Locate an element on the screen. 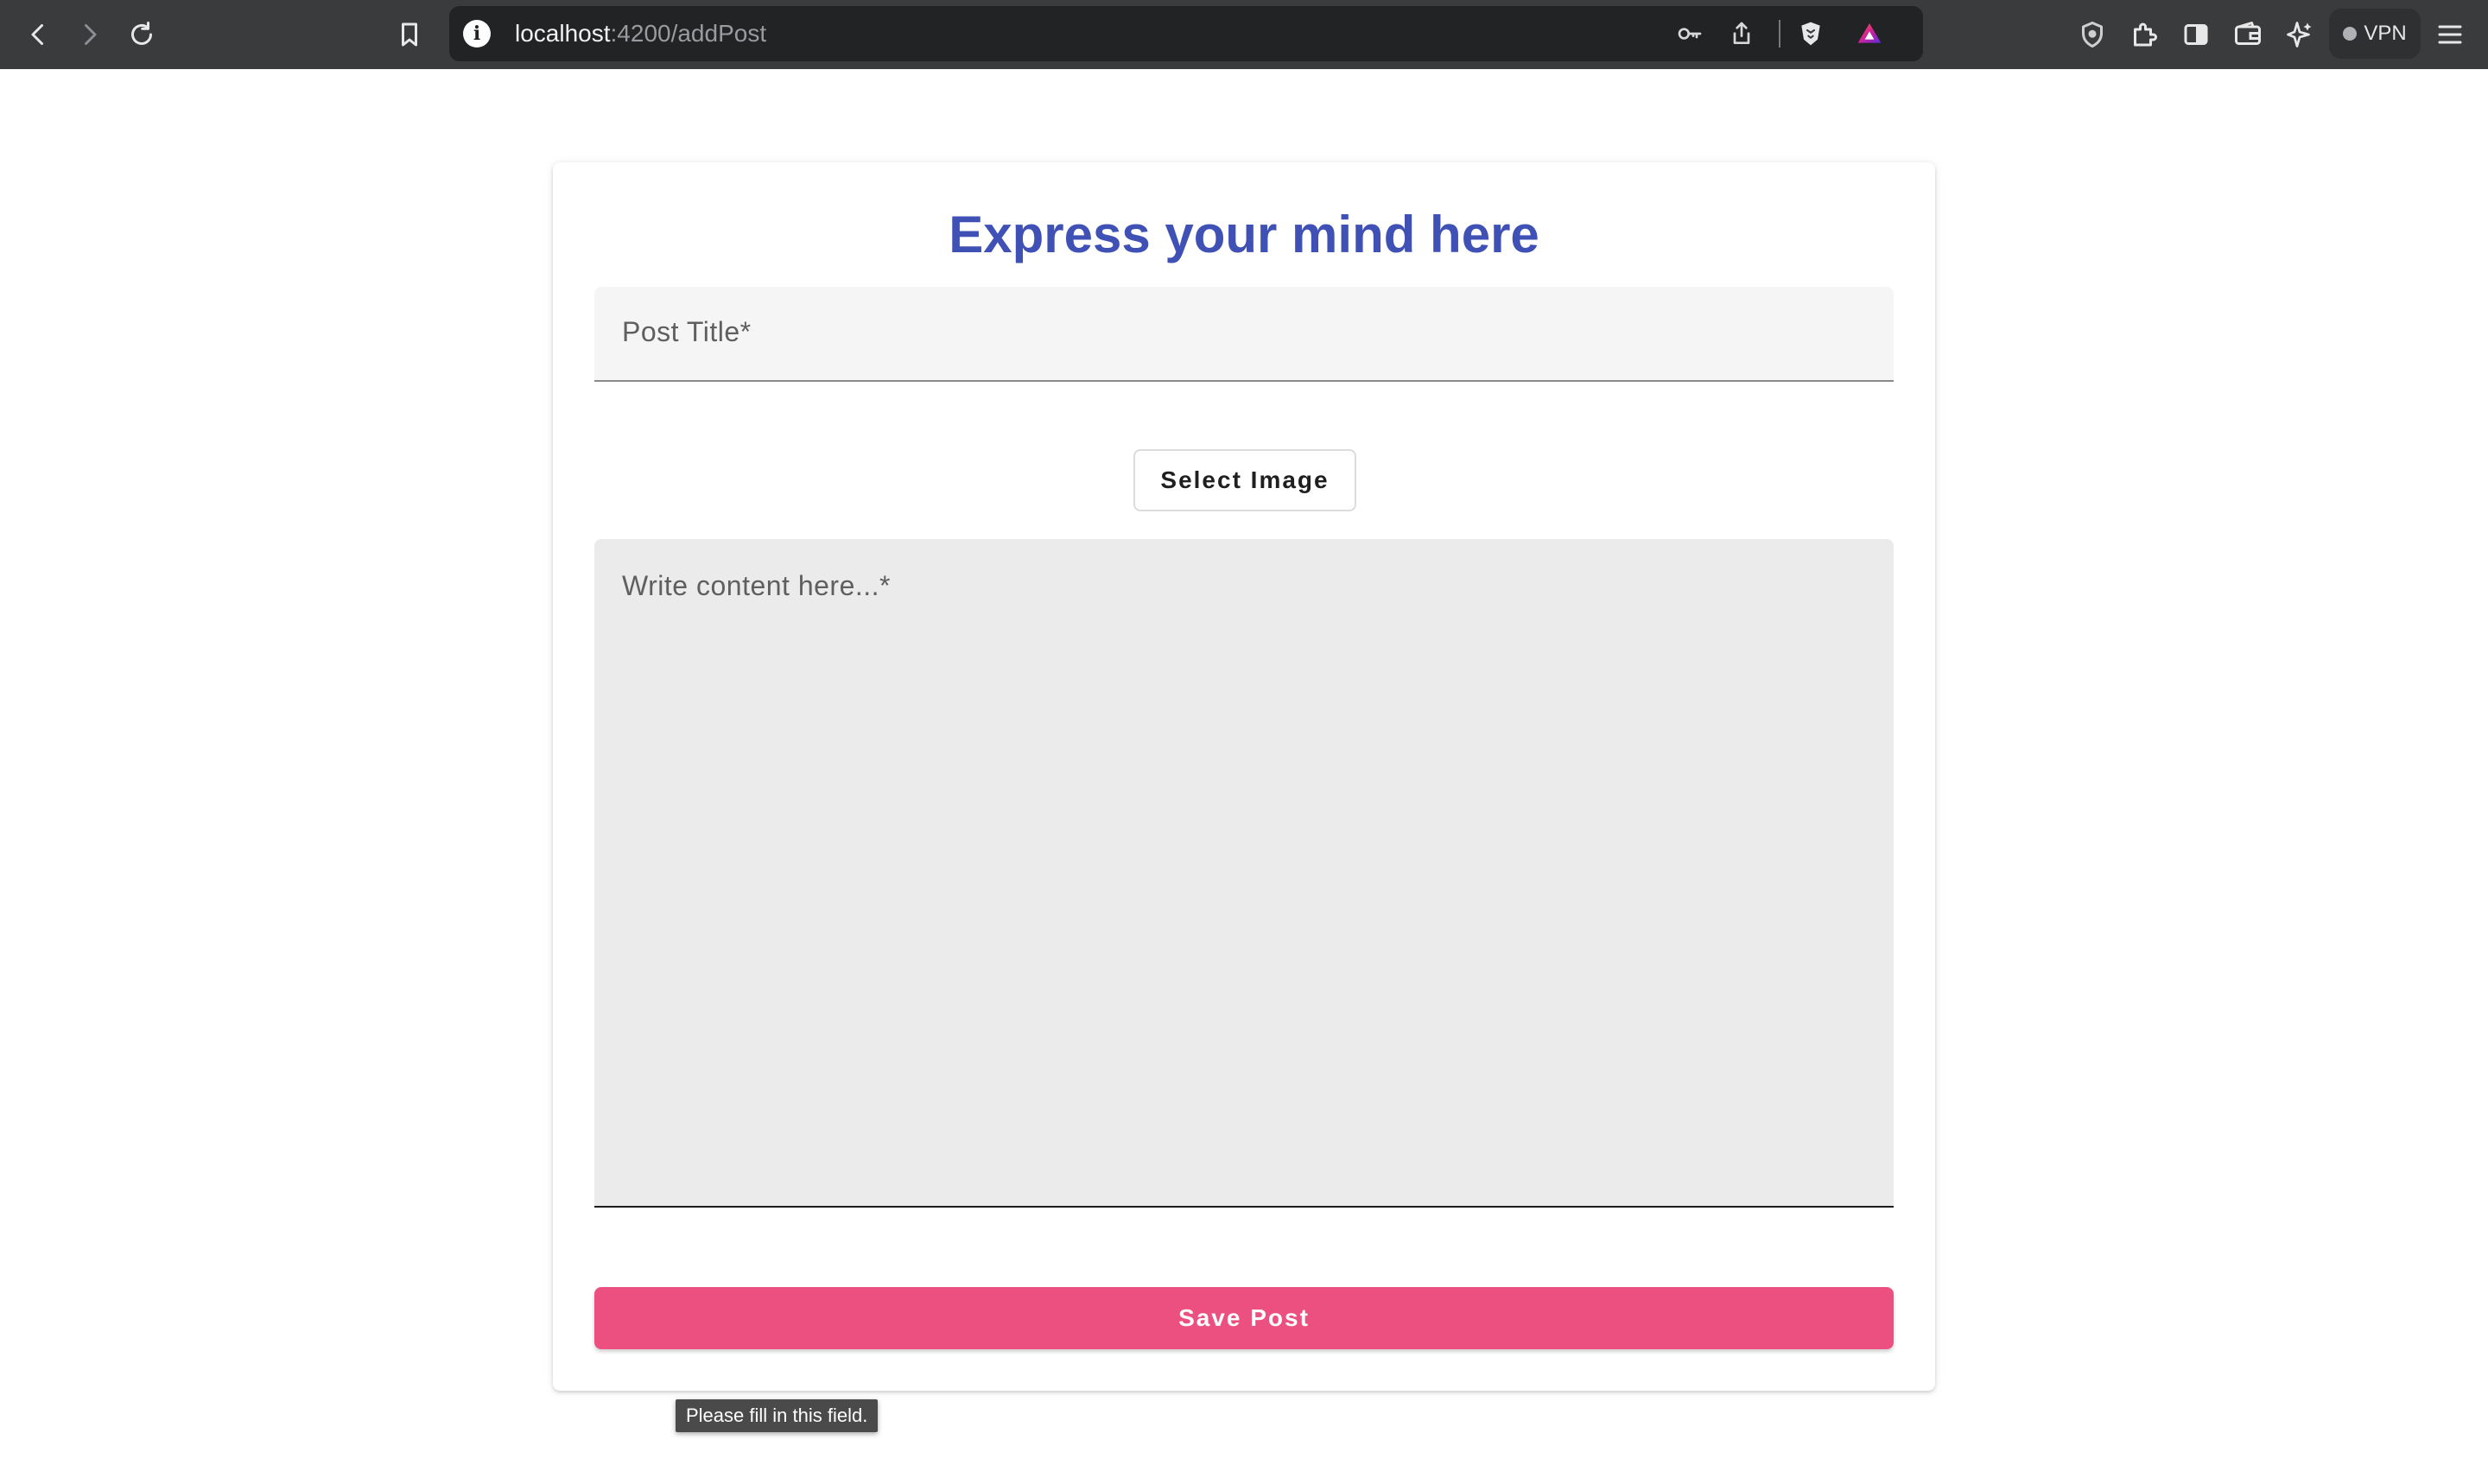  reload-icon is located at coordinates (142, 35).